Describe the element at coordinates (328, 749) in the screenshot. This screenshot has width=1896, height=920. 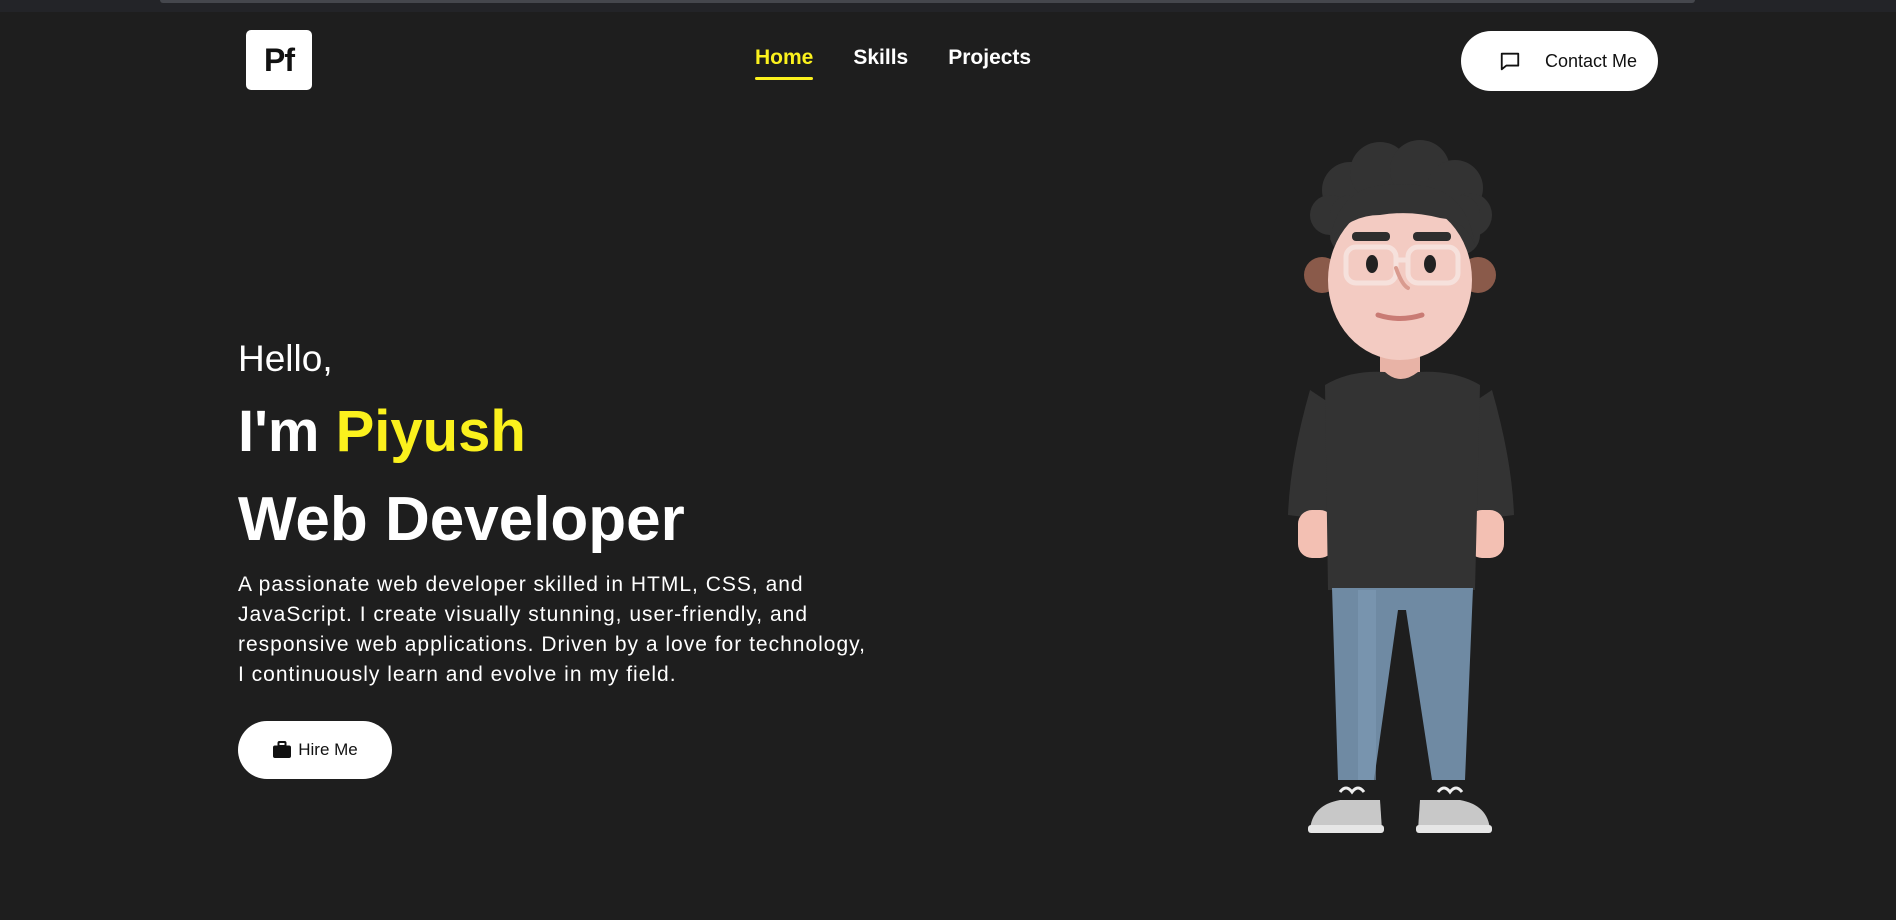
I see `hire-me-label: Hire Me` at that location.